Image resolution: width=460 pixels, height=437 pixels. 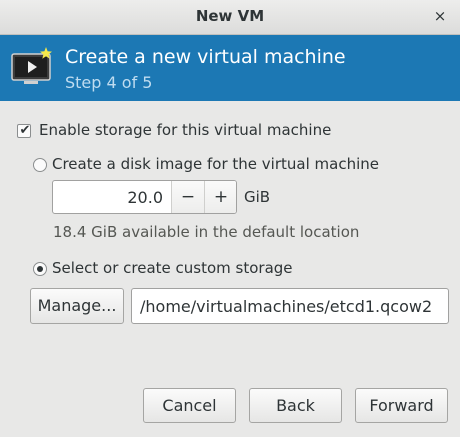 I want to click on radio-selected-dot, so click(x=40, y=269).